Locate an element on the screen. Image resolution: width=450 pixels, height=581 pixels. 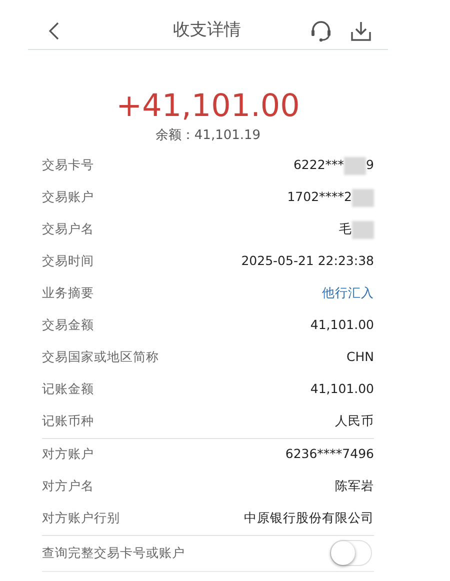
field-label: 业务摘要 is located at coordinates (68, 293).